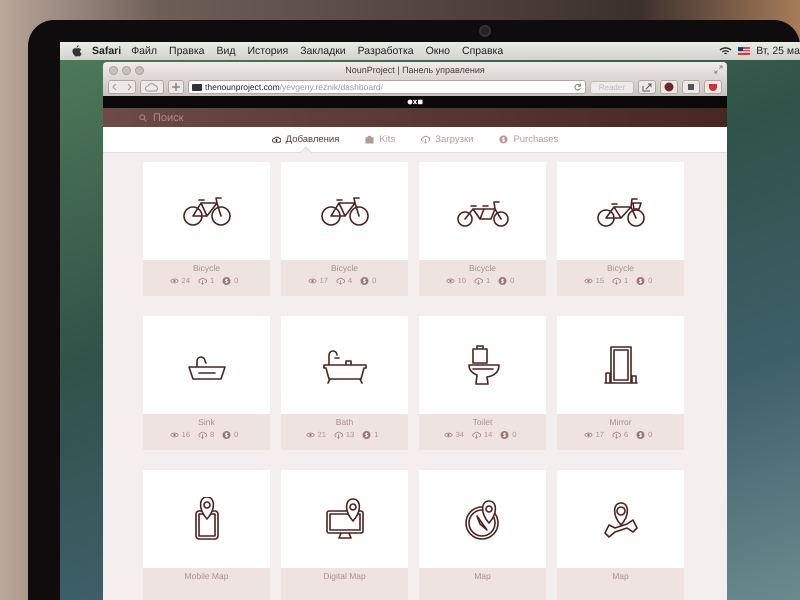 The image size is (800, 600). What do you see at coordinates (77, 51) in the screenshot?
I see `apple-icon` at bounding box center [77, 51].